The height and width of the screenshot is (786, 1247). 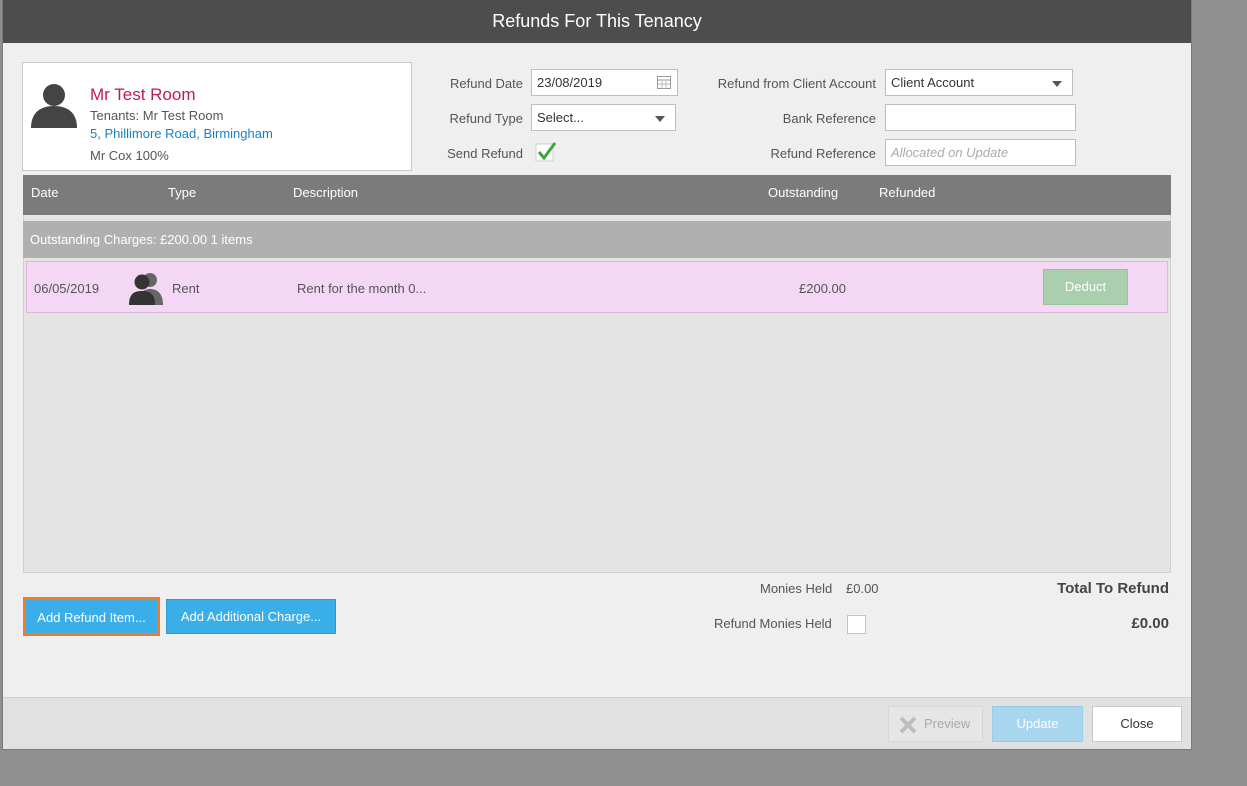 I want to click on tenant-list: Tenants: Mr Test Room, so click(x=157, y=115).